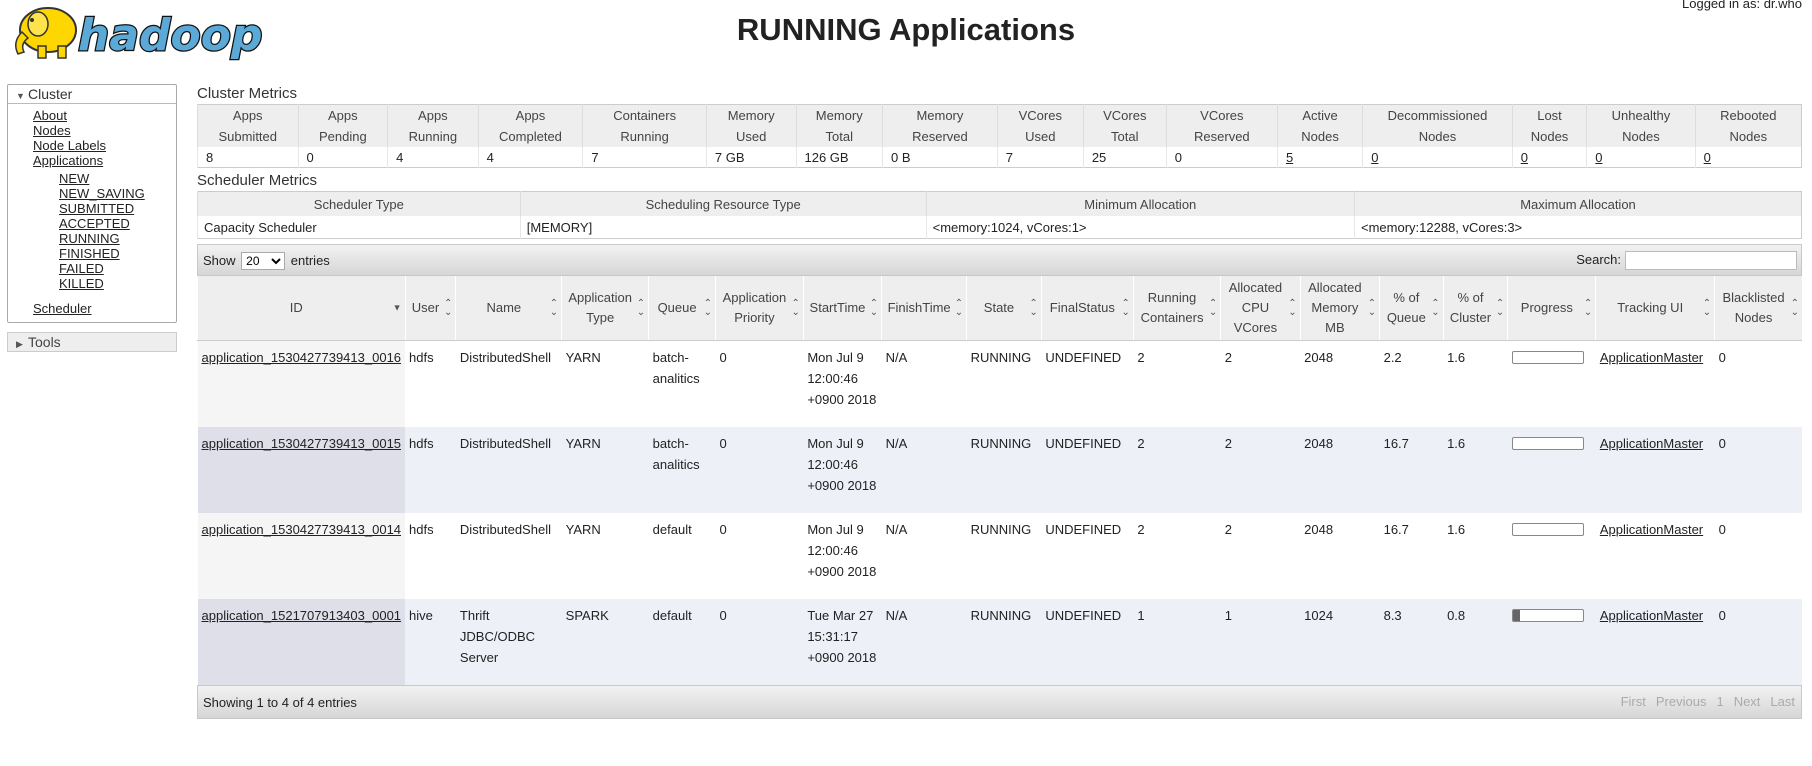 This screenshot has width=1812, height=766. What do you see at coordinates (68, 160) in the screenshot?
I see `nav-link-applications: Applications` at bounding box center [68, 160].